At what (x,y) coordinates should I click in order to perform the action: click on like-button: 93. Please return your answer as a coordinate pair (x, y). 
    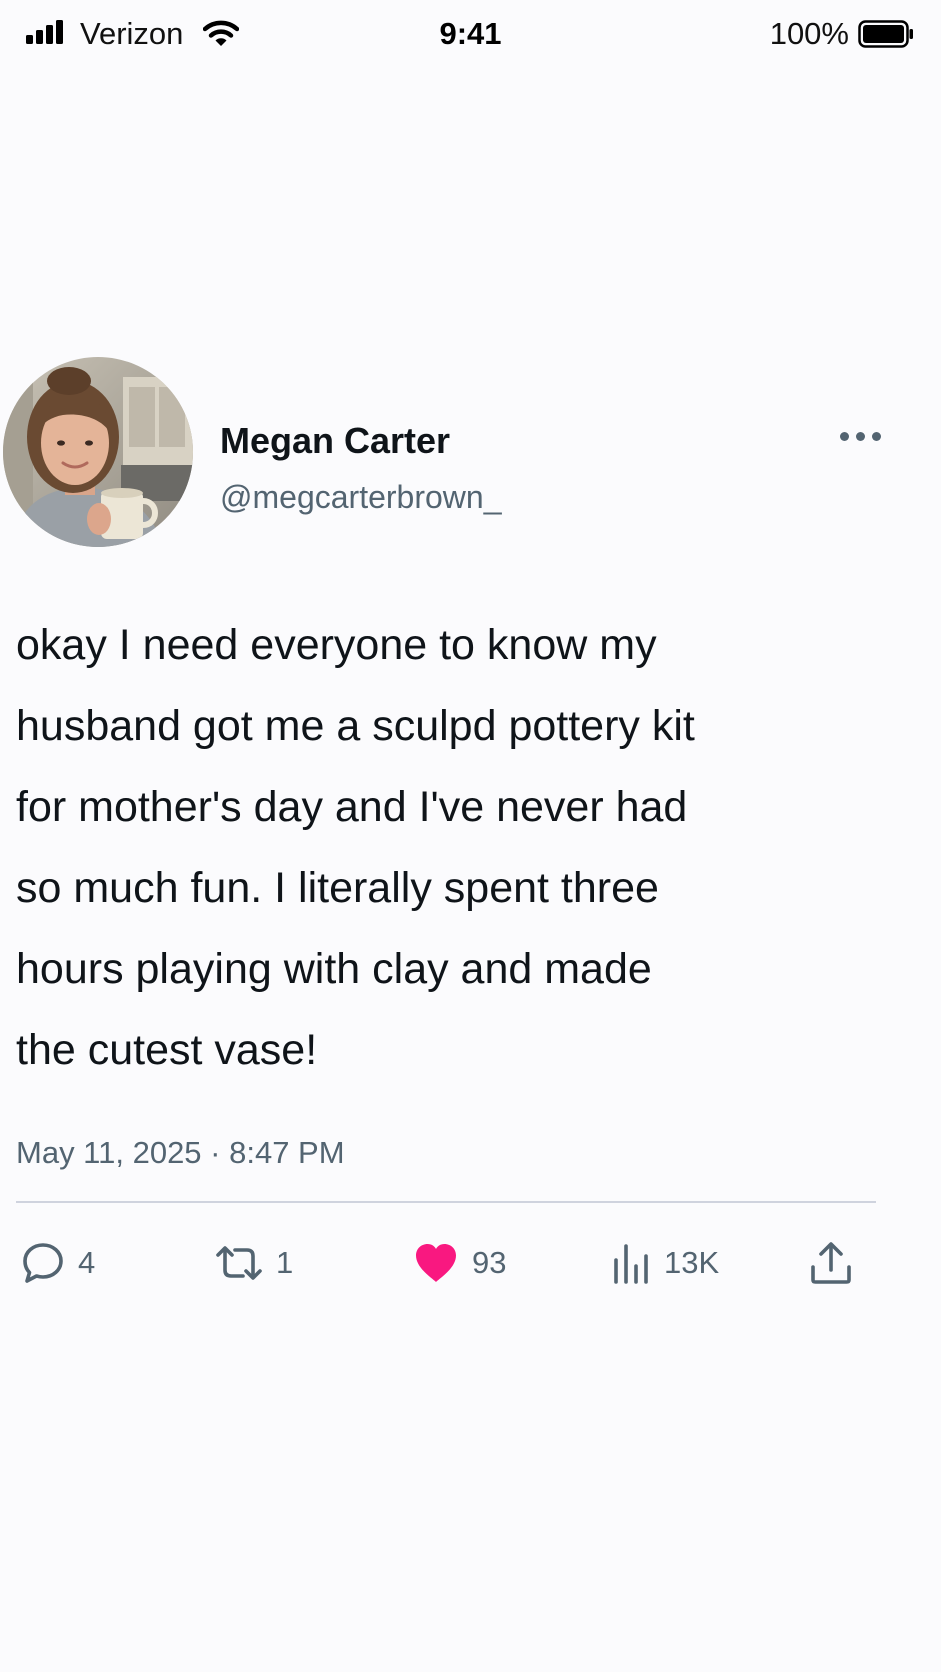
    Looking at the image, I should click on (459, 1263).